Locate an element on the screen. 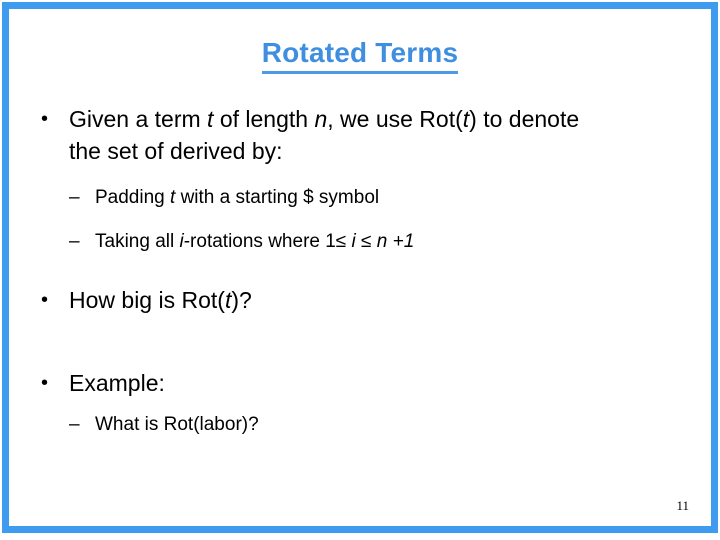 The width and height of the screenshot is (720, 540). frame-border-top is located at coordinates (360, 5).